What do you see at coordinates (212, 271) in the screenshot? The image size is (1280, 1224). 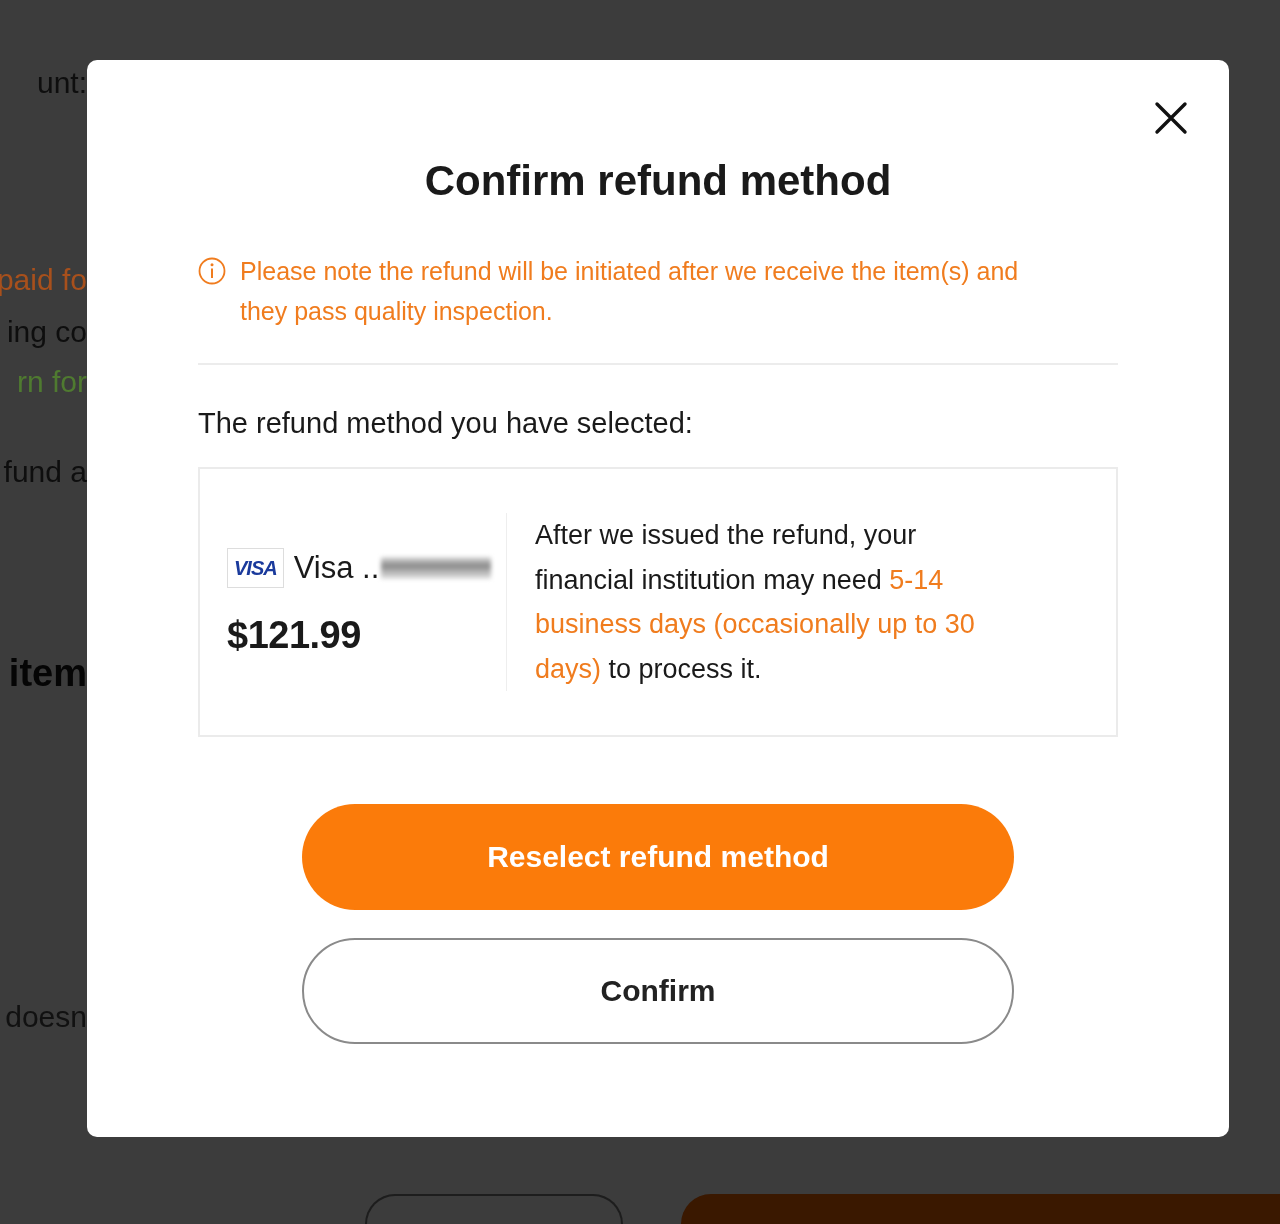 I see `info-icon` at bounding box center [212, 271].